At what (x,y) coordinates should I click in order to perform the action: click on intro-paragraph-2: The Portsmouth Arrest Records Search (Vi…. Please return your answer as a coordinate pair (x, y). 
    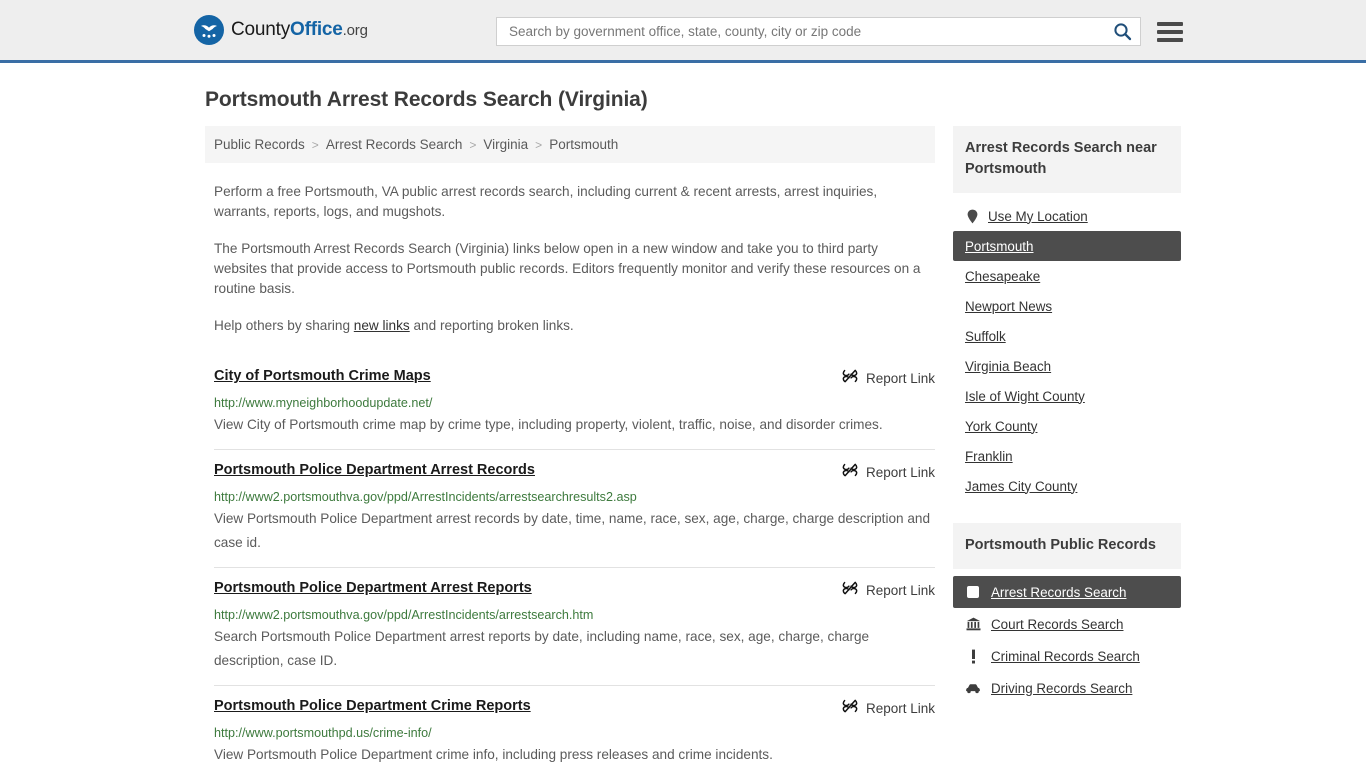
    Looking at the image, I should click on (567, 268).